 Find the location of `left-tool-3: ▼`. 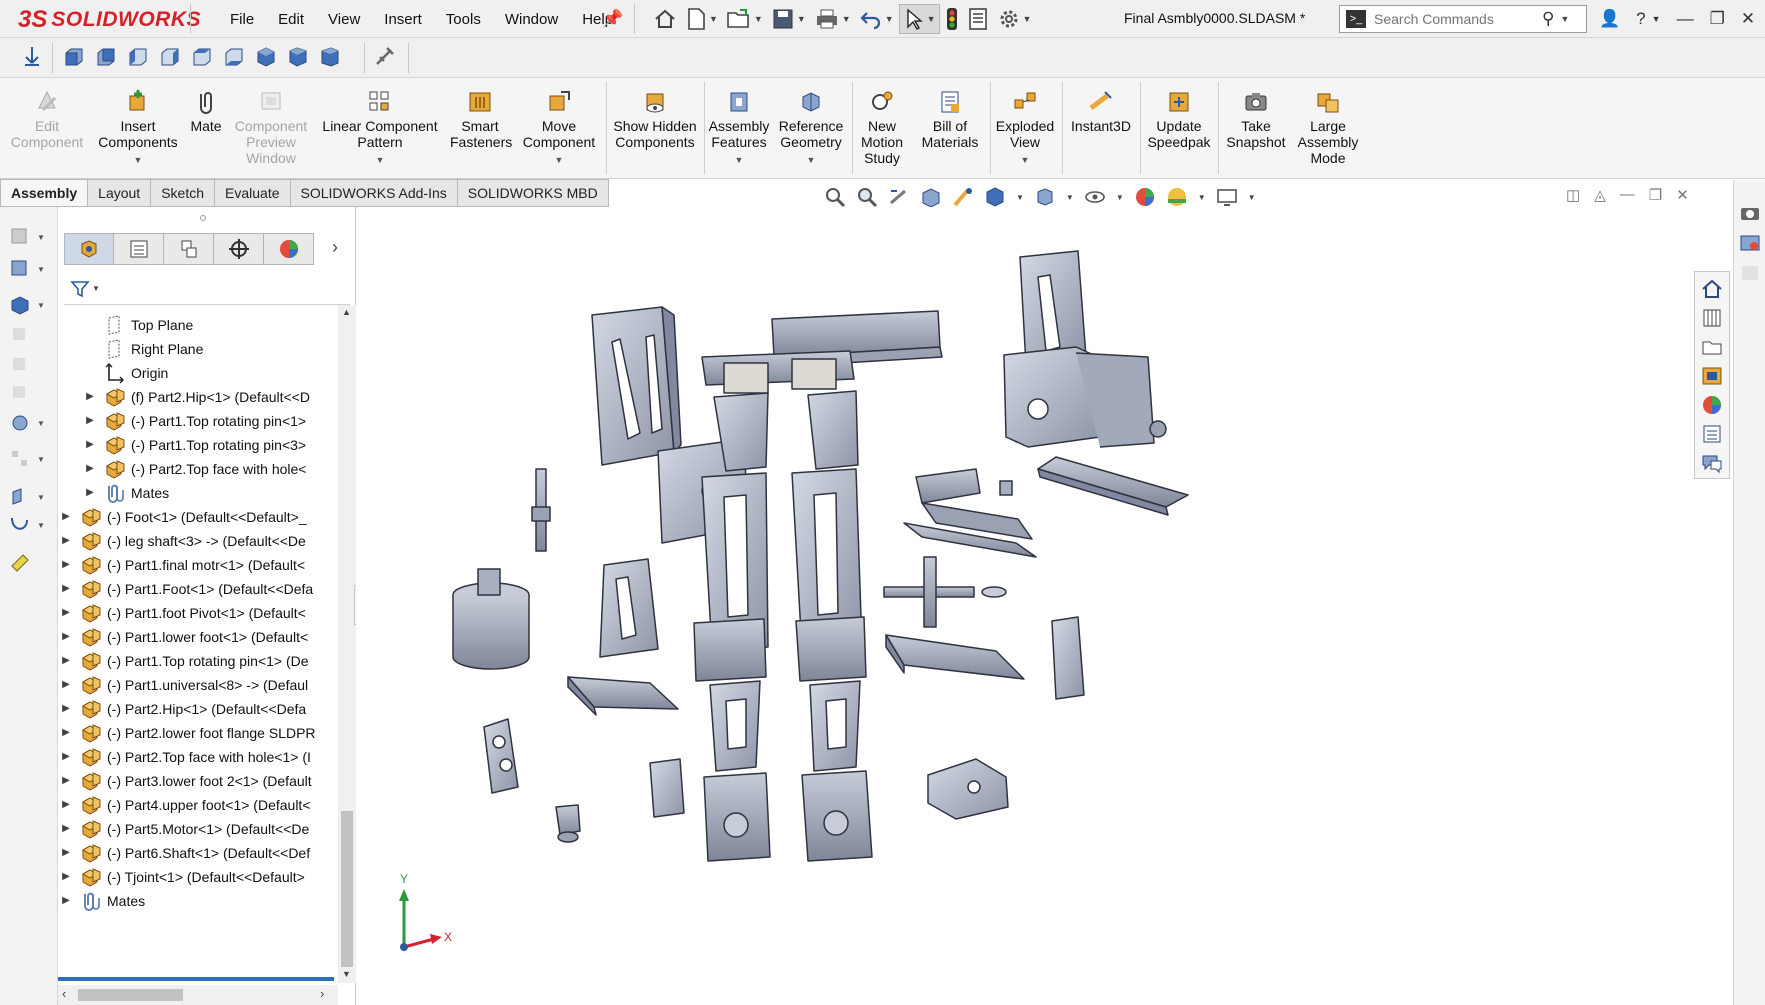

left-tool-3: ▼ is located at coordinates (29, 305).